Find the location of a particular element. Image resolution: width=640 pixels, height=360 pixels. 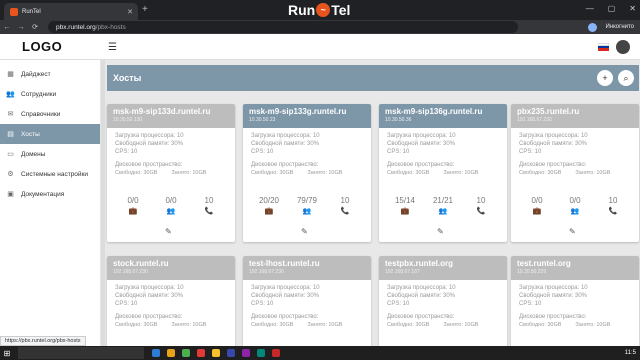

maximize-icon: ▢ is located at coordinates (612, 8).